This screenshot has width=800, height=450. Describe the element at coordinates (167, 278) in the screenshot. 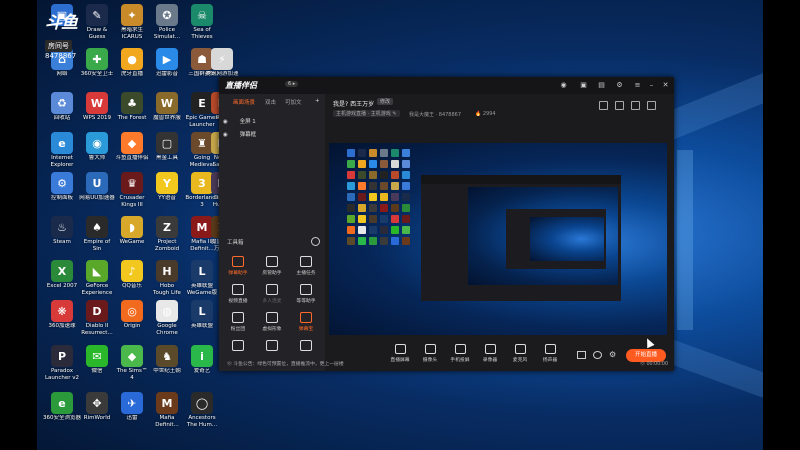

I see `desktop-icon: H Hobo Tough Life` at that location.